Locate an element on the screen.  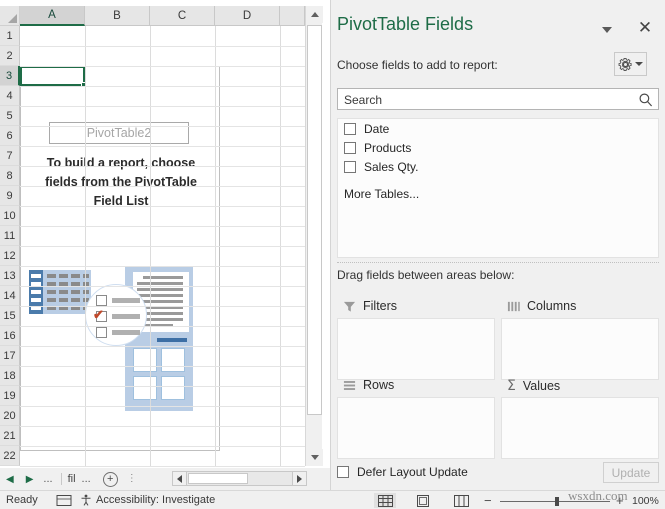
row-header-11: 11 is located at coordinates (10, 236).